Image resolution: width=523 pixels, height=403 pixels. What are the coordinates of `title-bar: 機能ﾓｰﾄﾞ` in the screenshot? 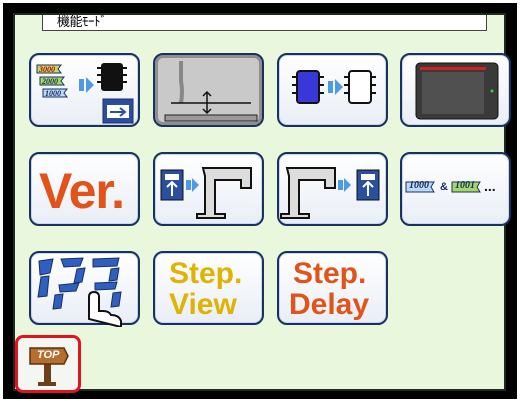 It's located at (264, 23).